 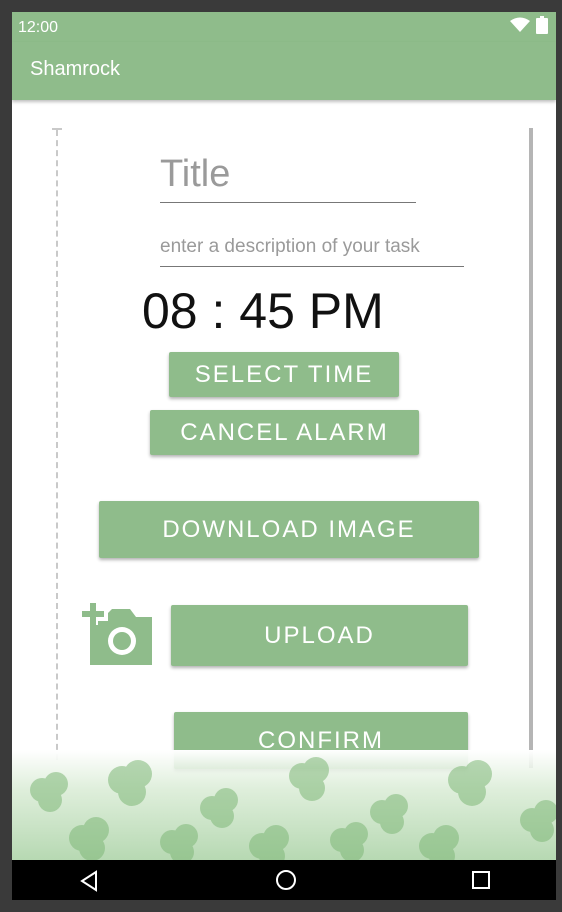 I want to click on shamrock-background-image, so click(x=284, y=805).